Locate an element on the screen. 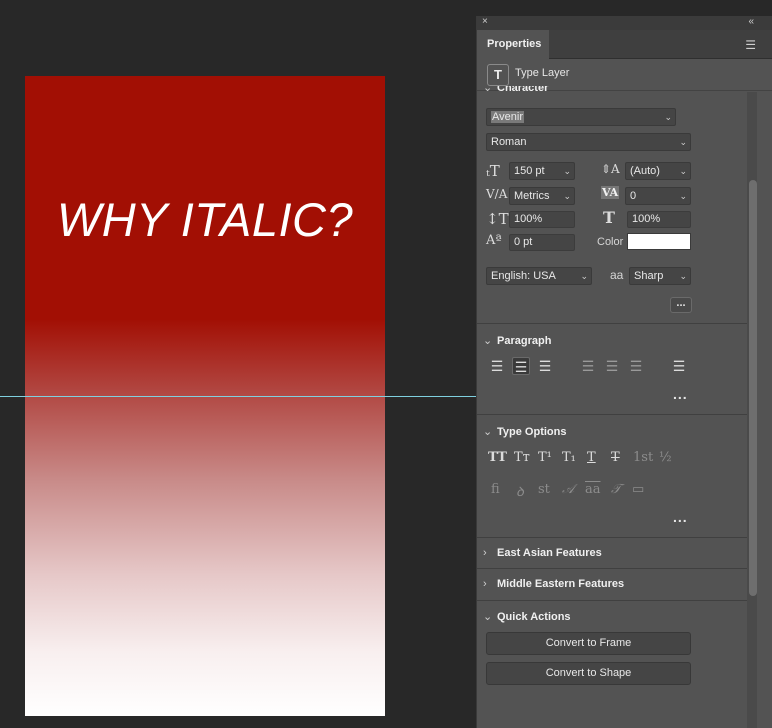 The width and height of the screenshot is (772, 728). stylistic-alternates-icon: aa is located at coordinates (593, 489).